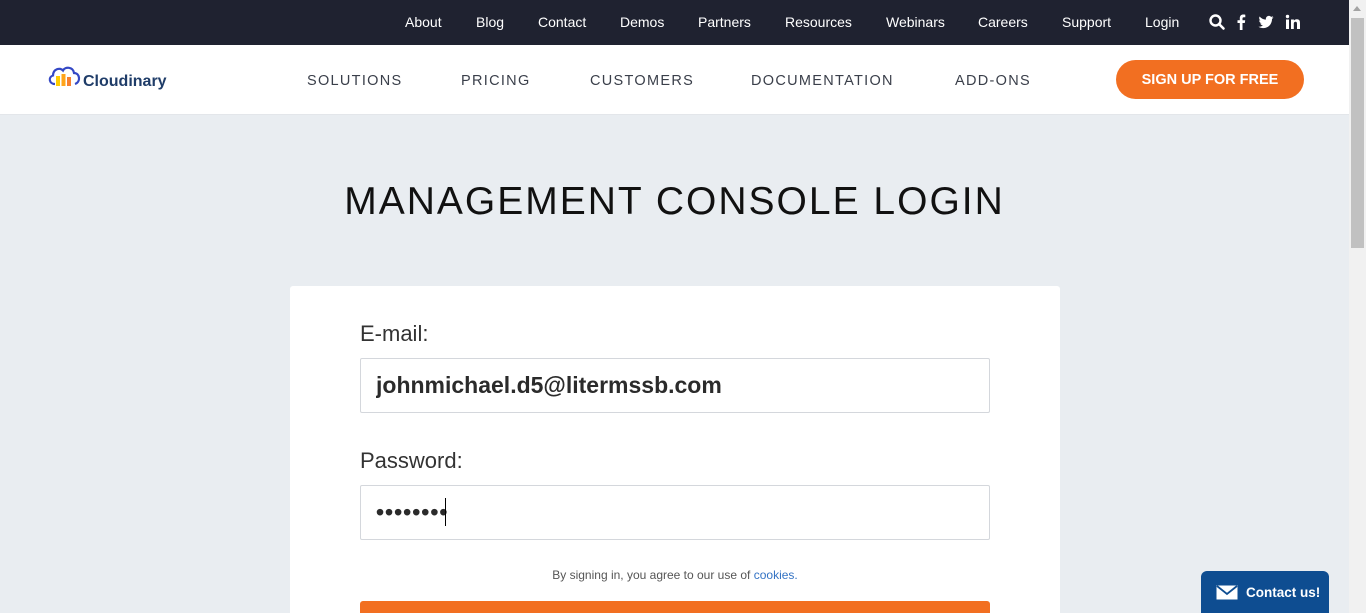 The height and width of the screenshot is (613, 1366). What do you see at coordinates (915, 22) in the screenshot?
I see `topbar-link-webinars: Webinars` at bounding box center [915, 22].